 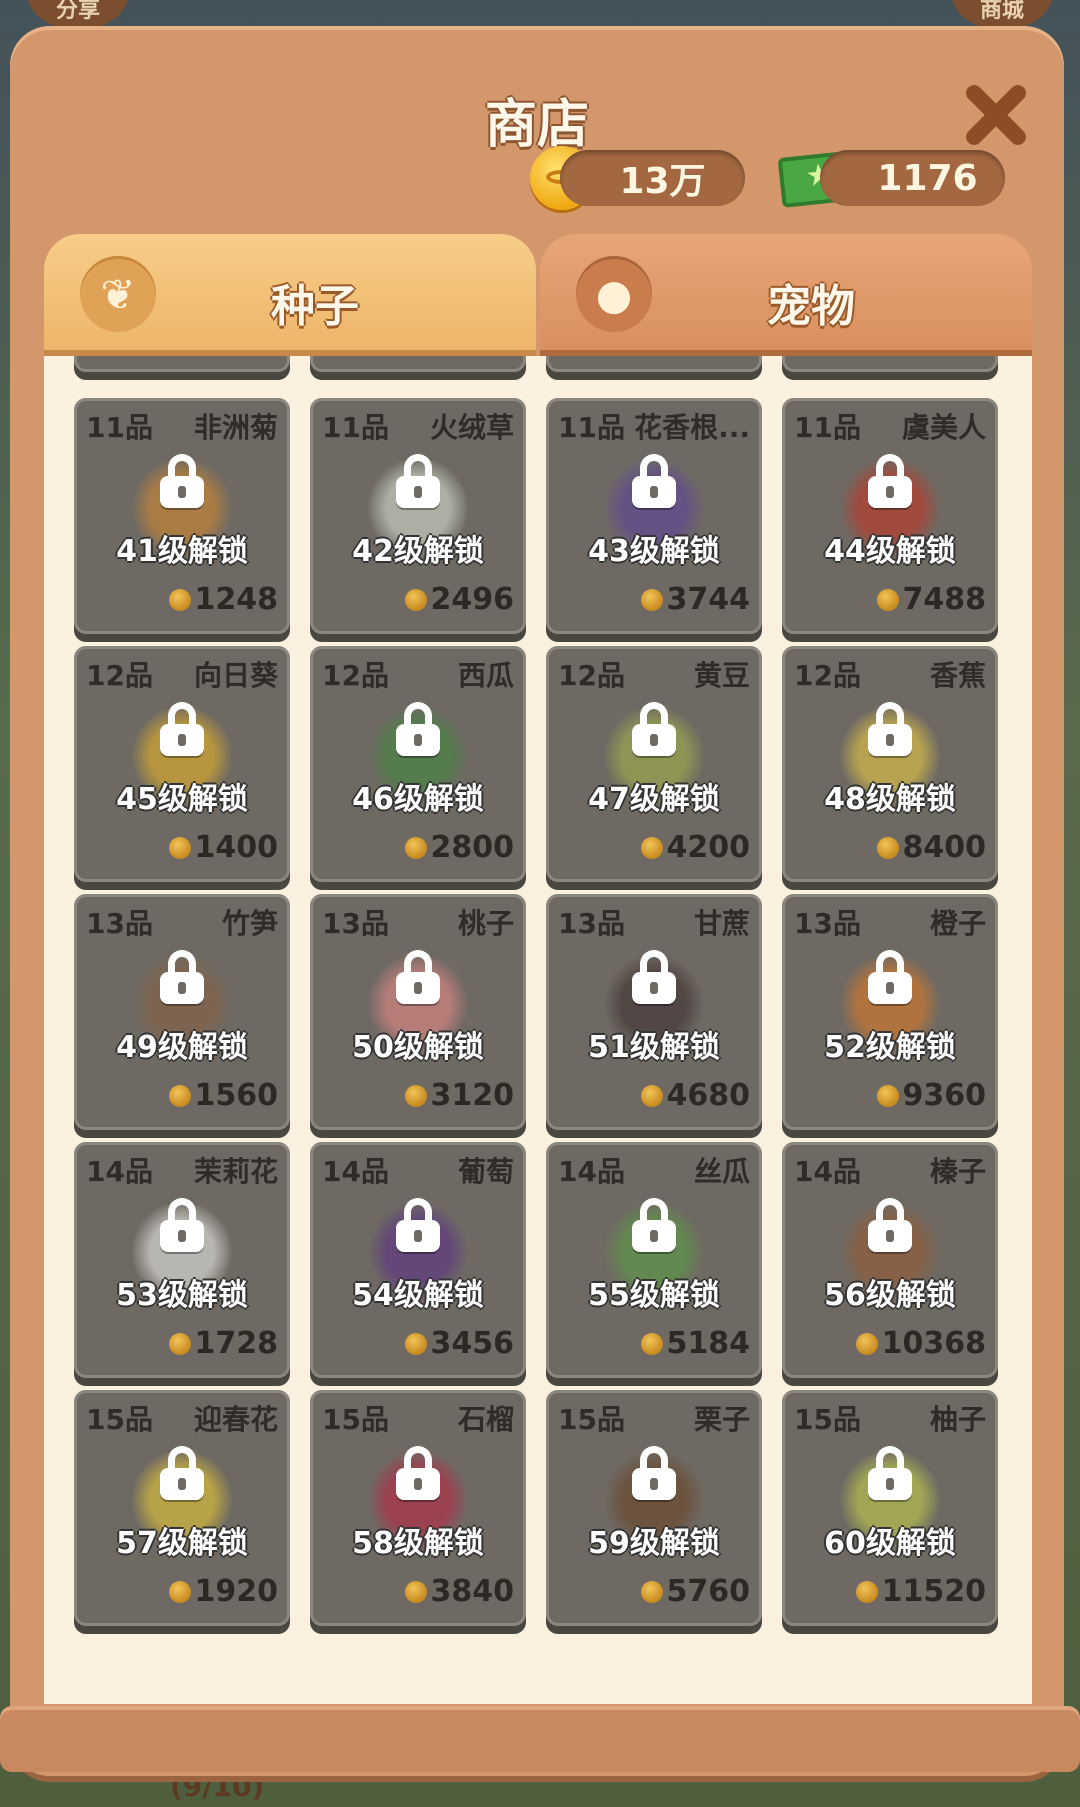 I want to click on seed-name: 竹笋, so click(x=249, y=923).